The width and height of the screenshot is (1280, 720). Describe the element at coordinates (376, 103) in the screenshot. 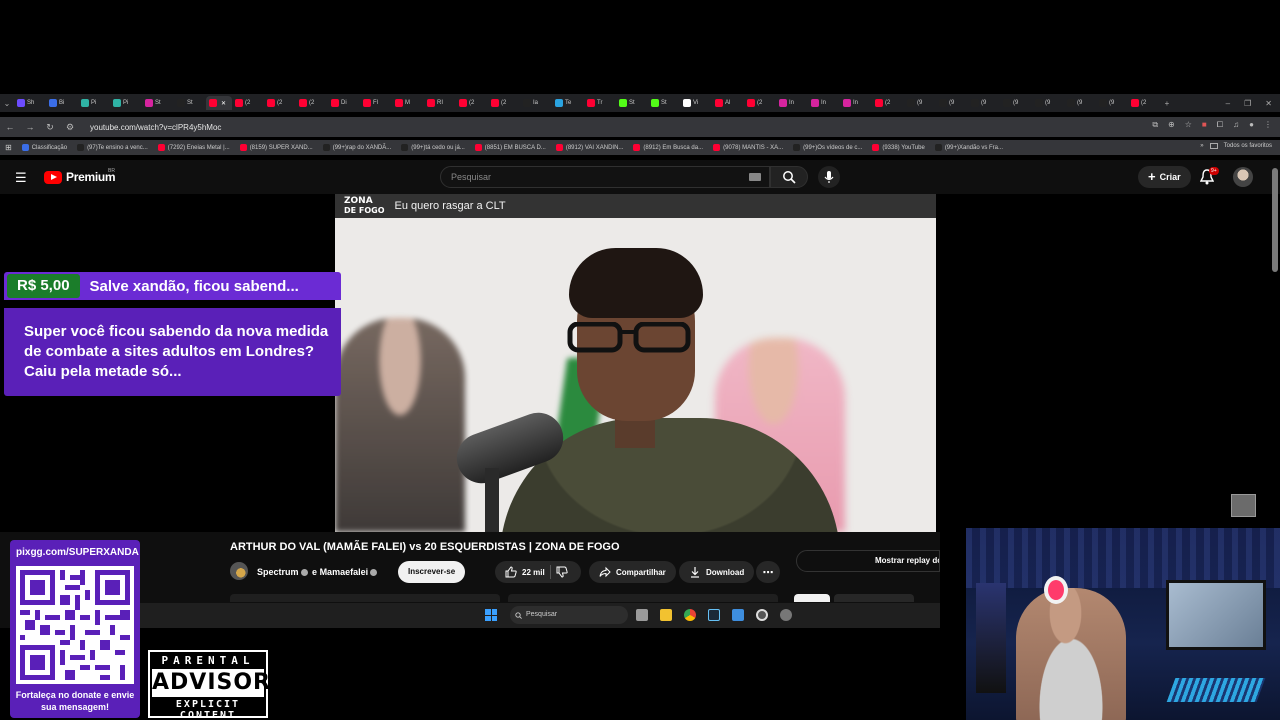

I see `browser-tab: Fl` at that location.